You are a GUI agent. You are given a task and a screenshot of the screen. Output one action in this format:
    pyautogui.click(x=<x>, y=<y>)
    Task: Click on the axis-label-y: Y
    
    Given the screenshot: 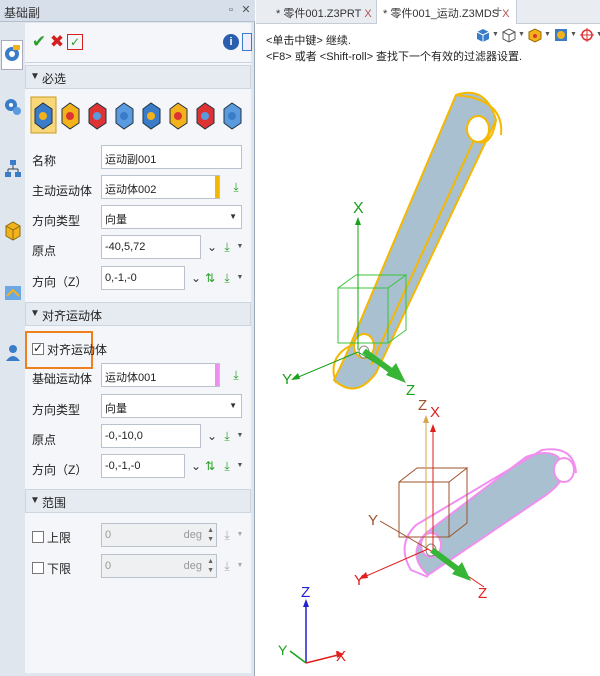 What is the action you would take?
    pyautogui.click(x=287, y=379)
    